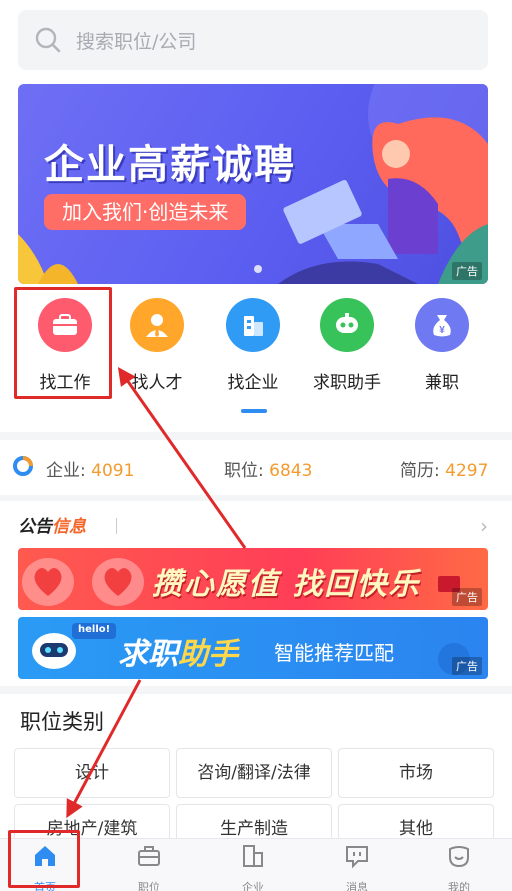  What do you see at coordinates (442, 383) in the screenshot?
I see `category-label: 兼职` at bounding box center [442, 383].